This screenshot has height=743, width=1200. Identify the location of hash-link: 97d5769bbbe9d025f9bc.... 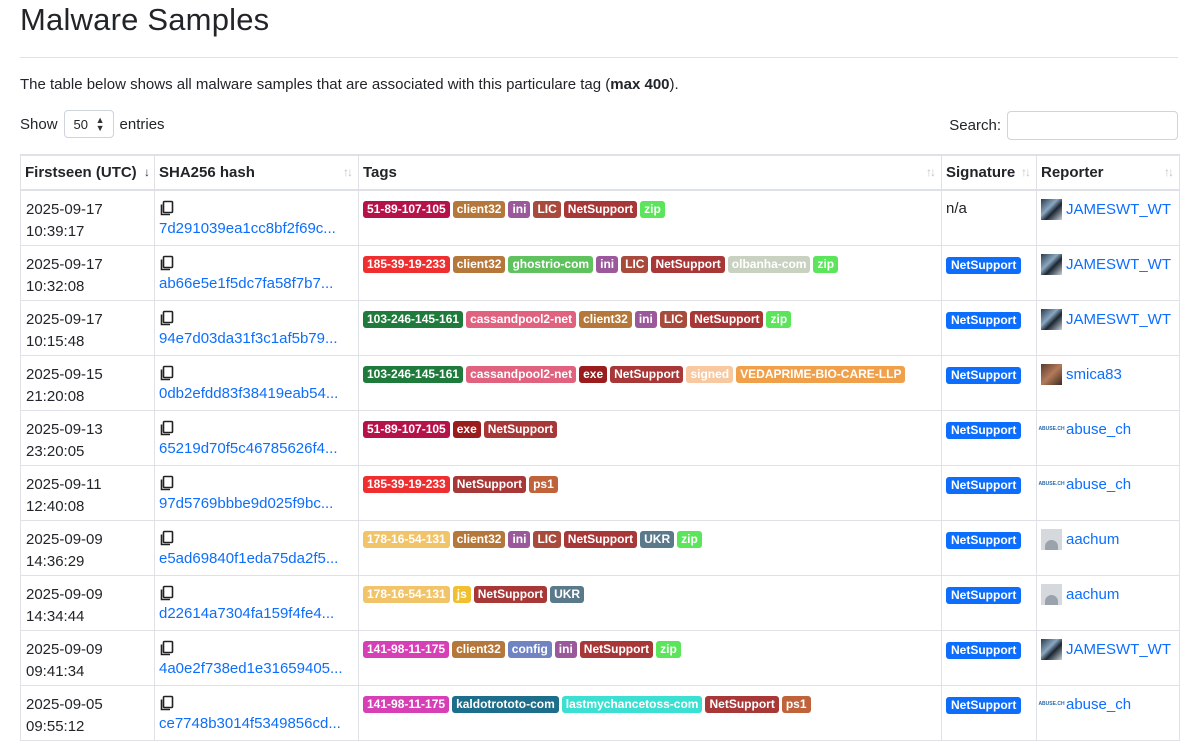
(256, 504).